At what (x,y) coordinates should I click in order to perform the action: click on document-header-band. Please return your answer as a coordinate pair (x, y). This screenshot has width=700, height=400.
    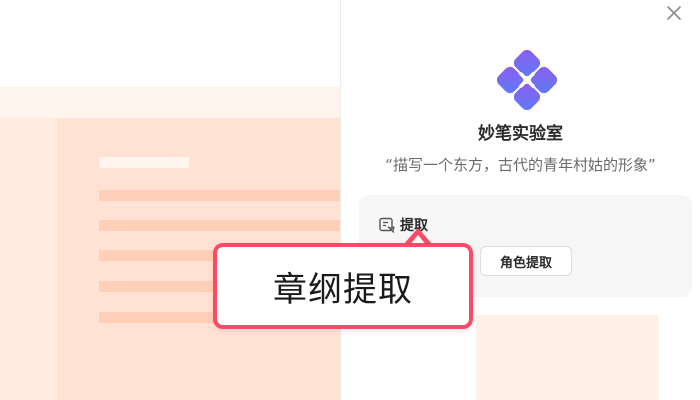
    Looking at the image, I should click on (170, 102).